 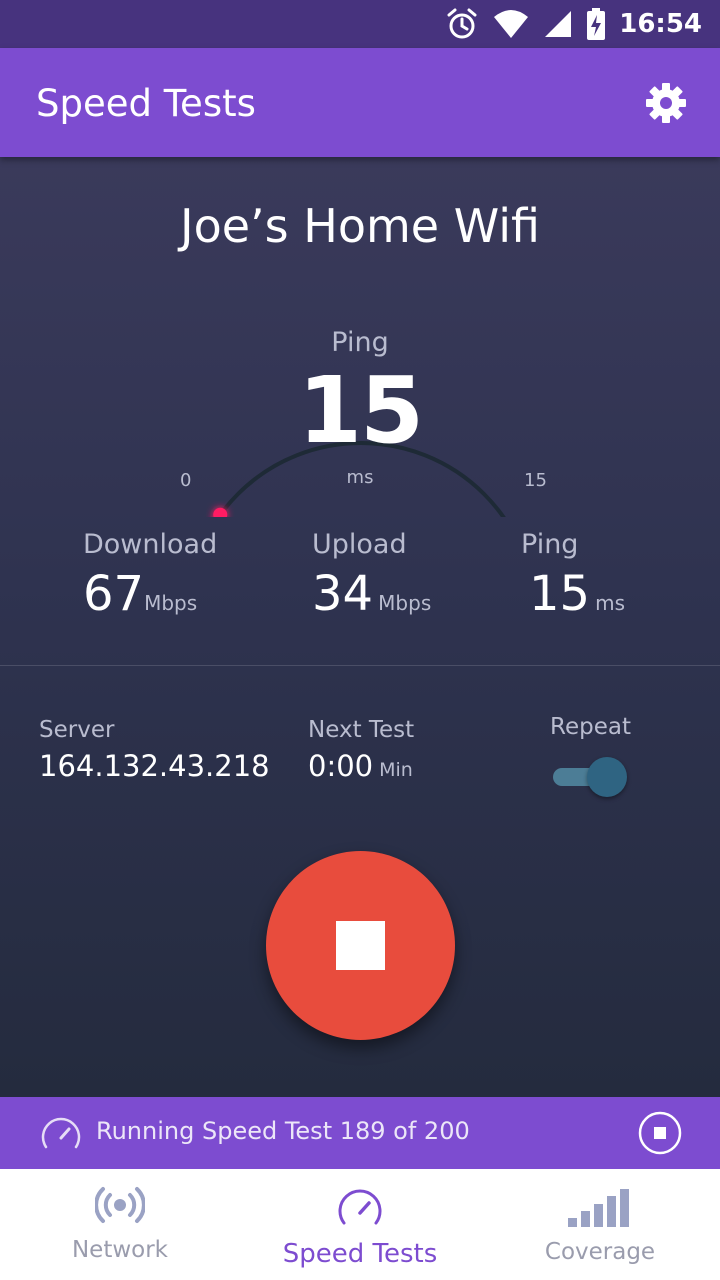 I want to click on nav-item-speed-tests: Speed Tests, so click(x=360, y=1224).